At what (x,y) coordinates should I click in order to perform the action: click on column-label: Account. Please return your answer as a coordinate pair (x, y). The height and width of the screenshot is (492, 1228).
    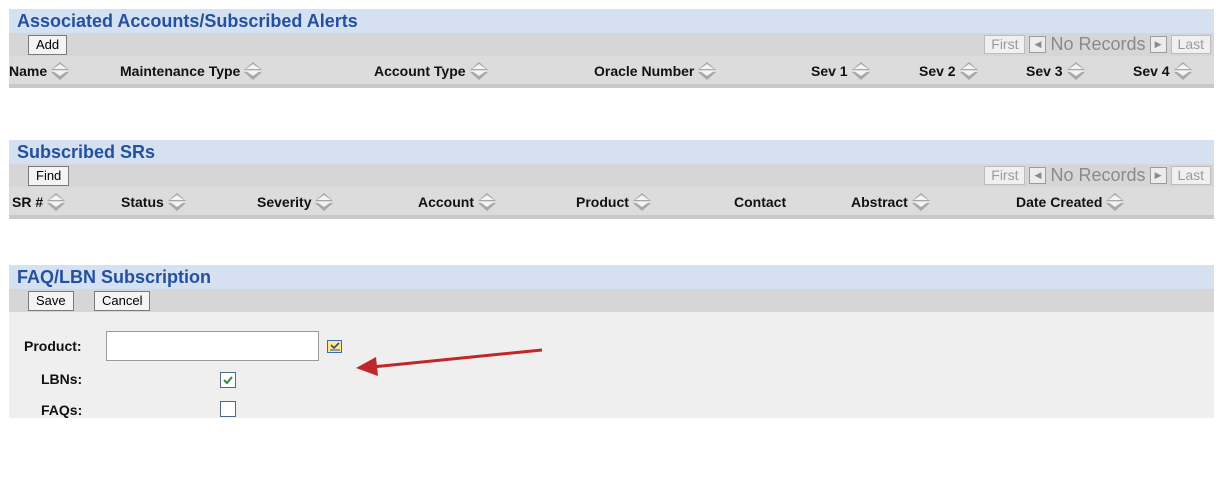
    Looking at the image, I should click on (446, 202).